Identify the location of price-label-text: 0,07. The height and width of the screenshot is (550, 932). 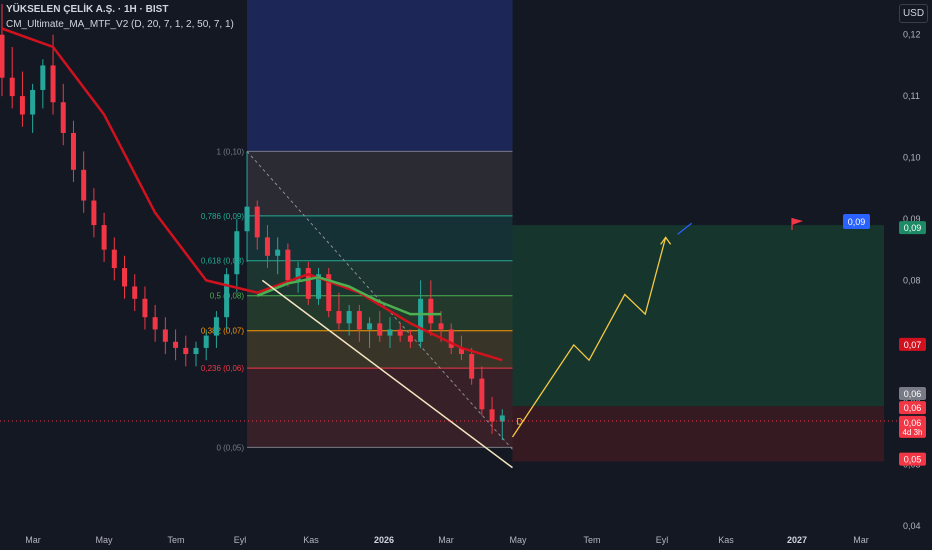
(913, 345).